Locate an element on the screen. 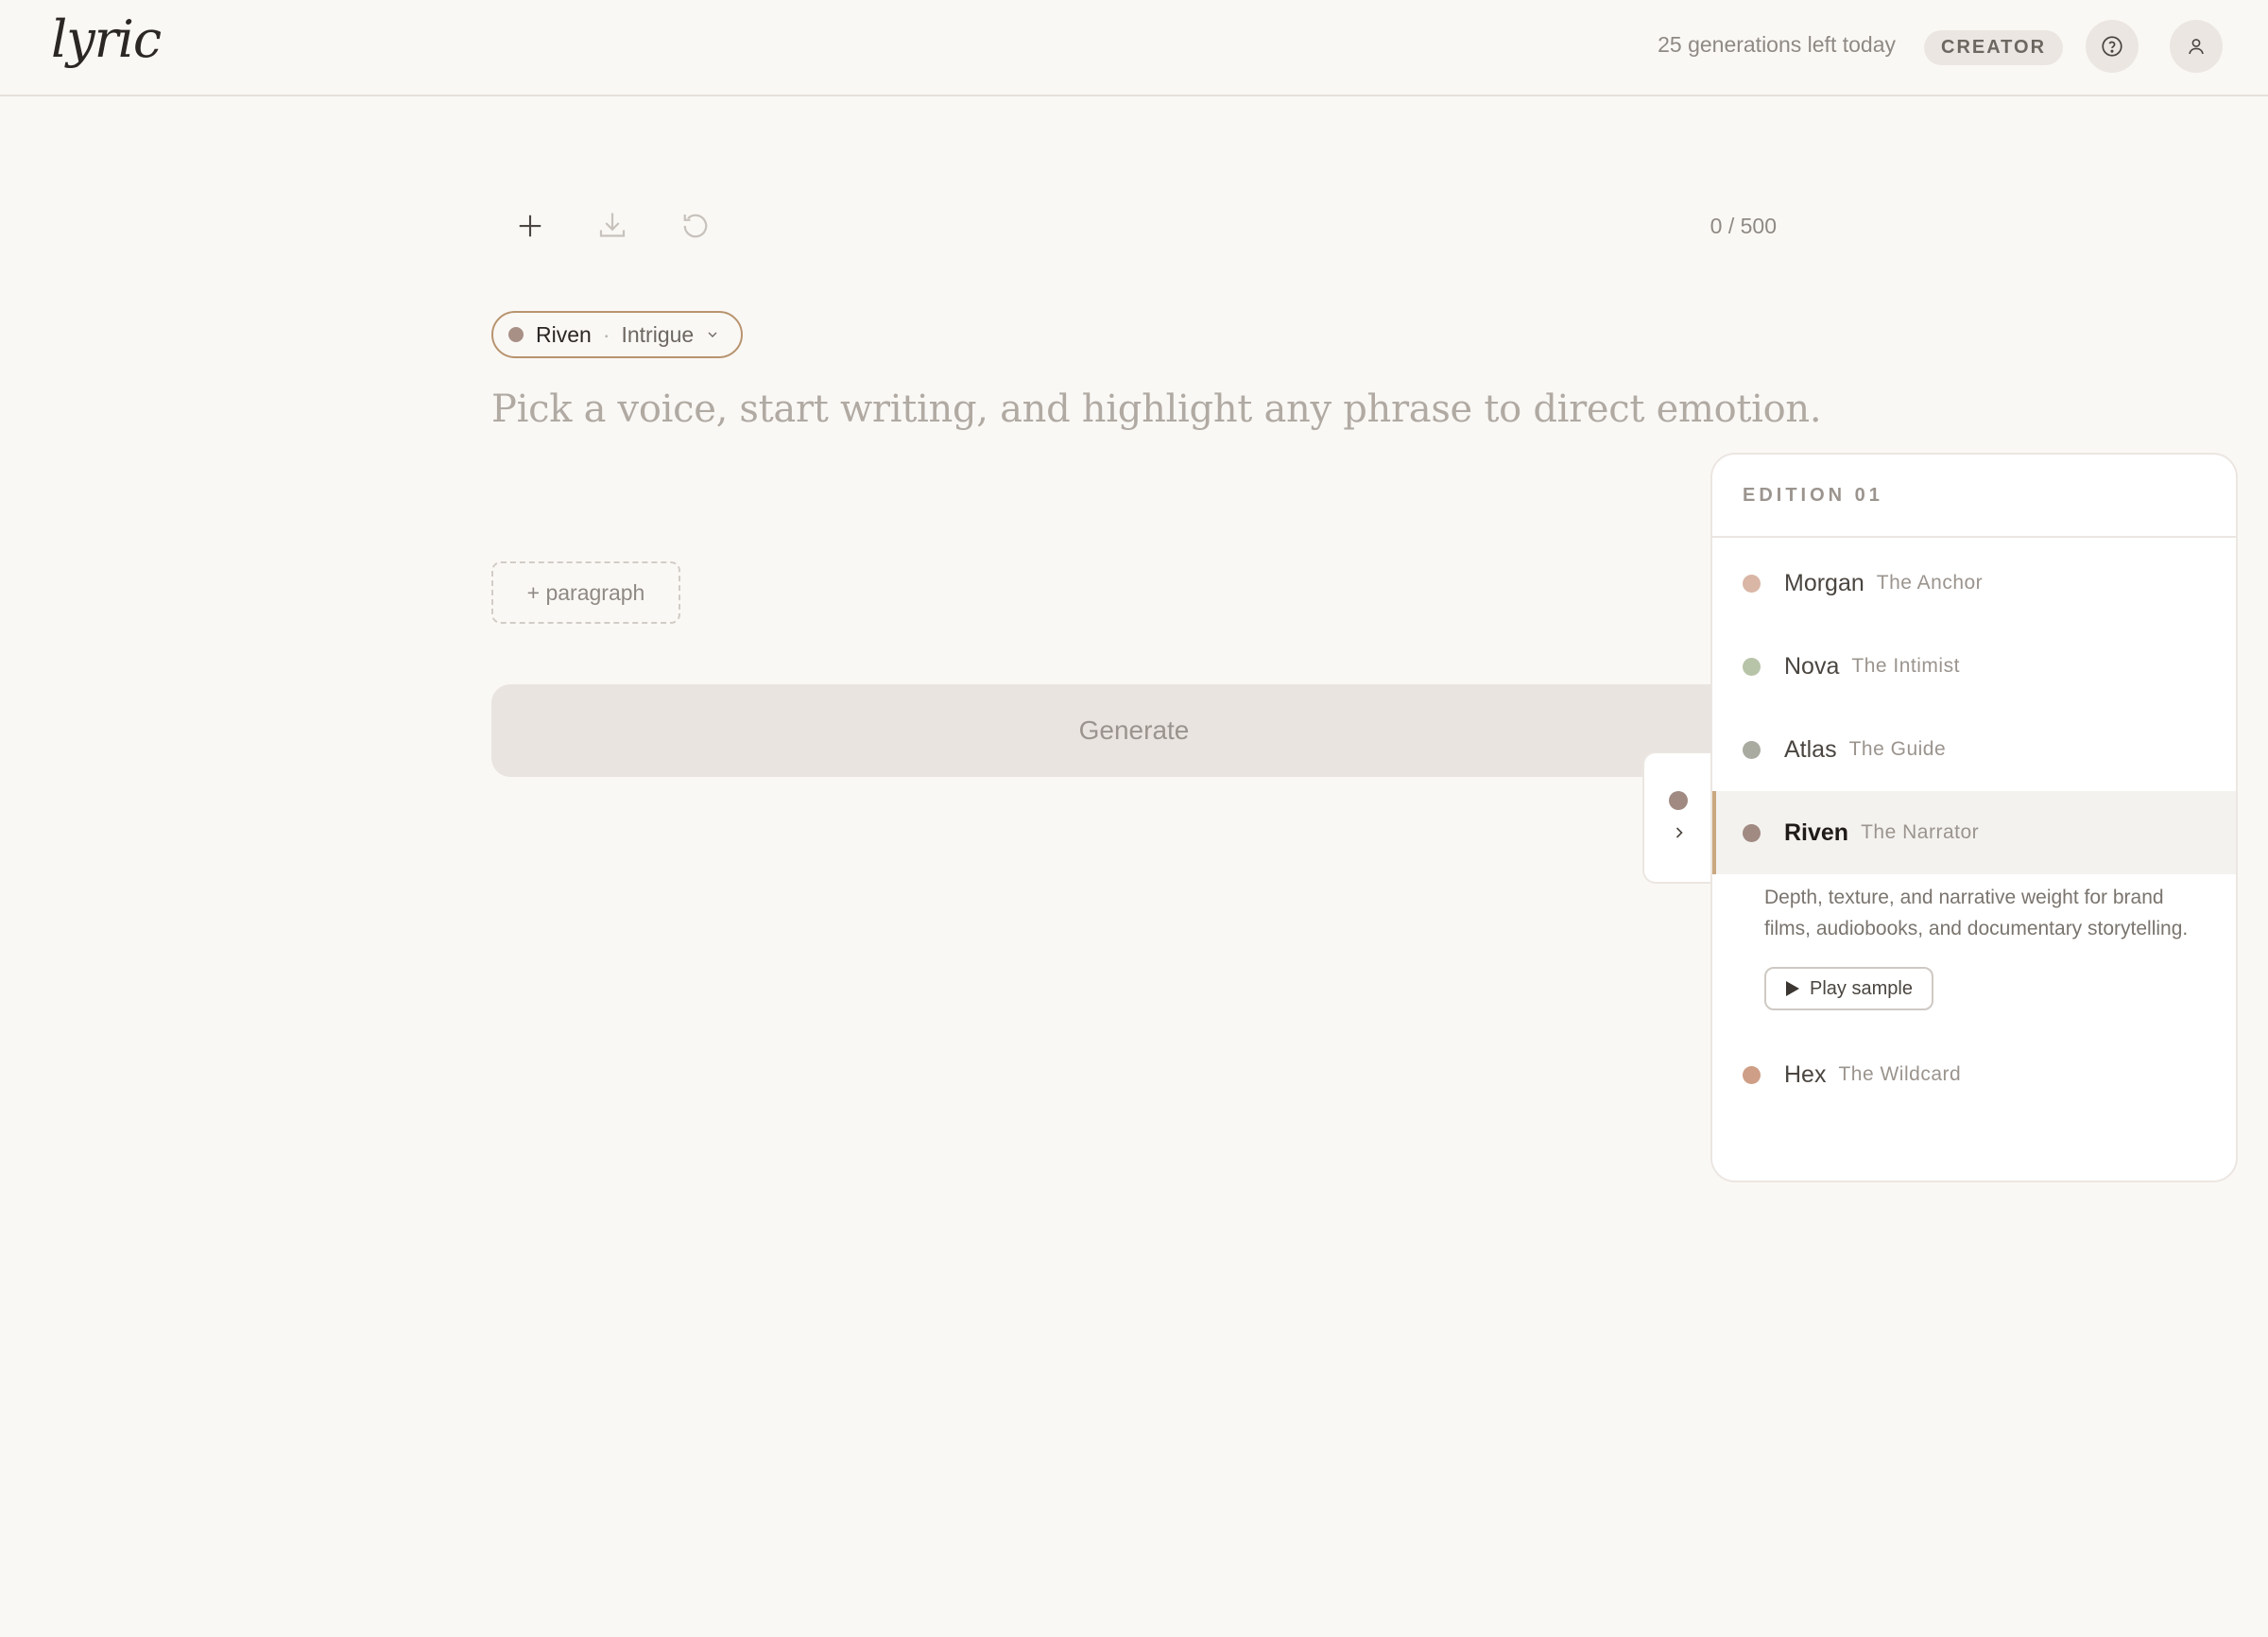 Image resolution: width=2268 pixels, height=1637 pixels. play-sample-button: Play sample is located at coordinates (1848, 988).